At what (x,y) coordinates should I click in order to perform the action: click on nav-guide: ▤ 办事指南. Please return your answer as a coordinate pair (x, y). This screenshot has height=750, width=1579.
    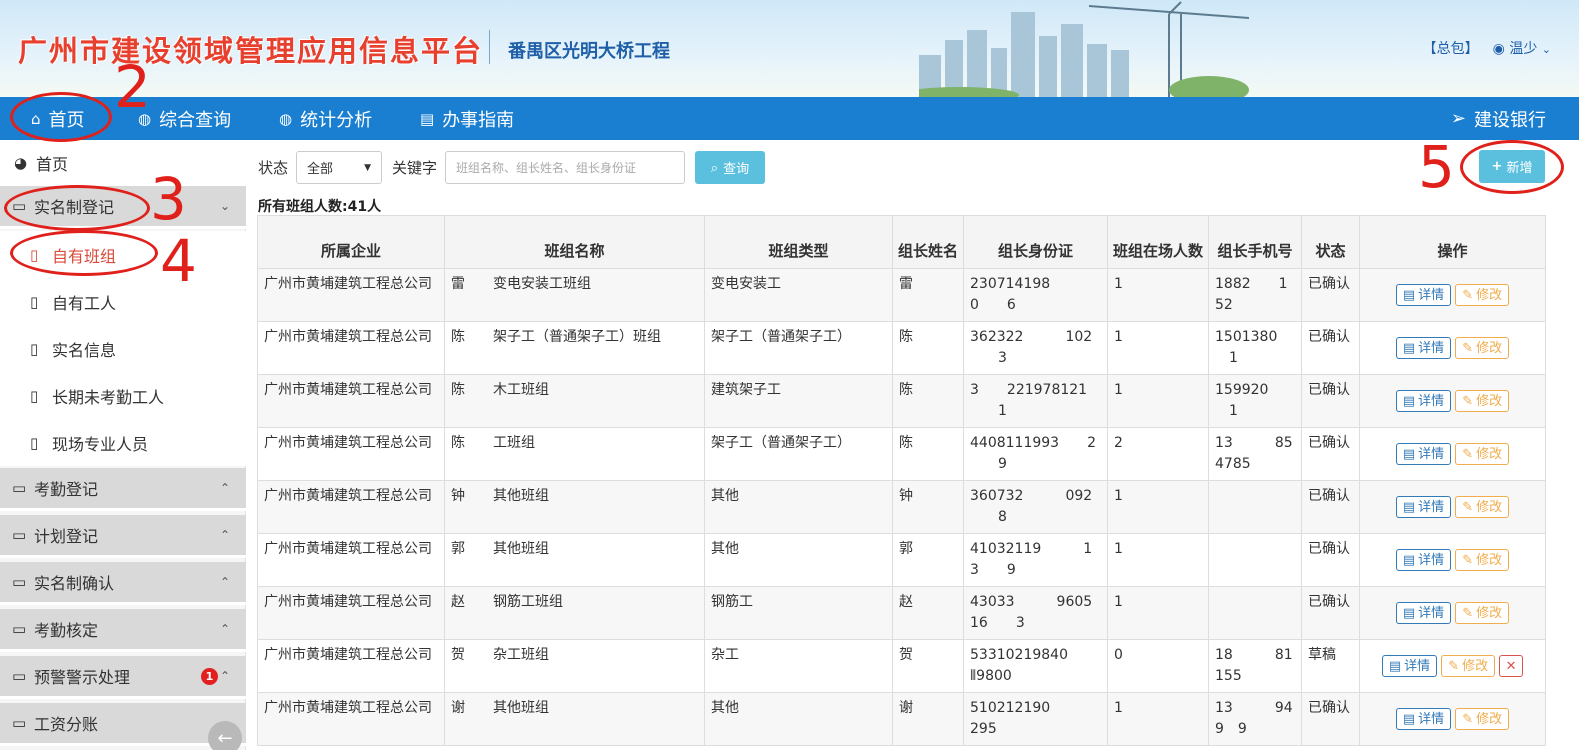
    Looking at the image, I should click on (467, 119).